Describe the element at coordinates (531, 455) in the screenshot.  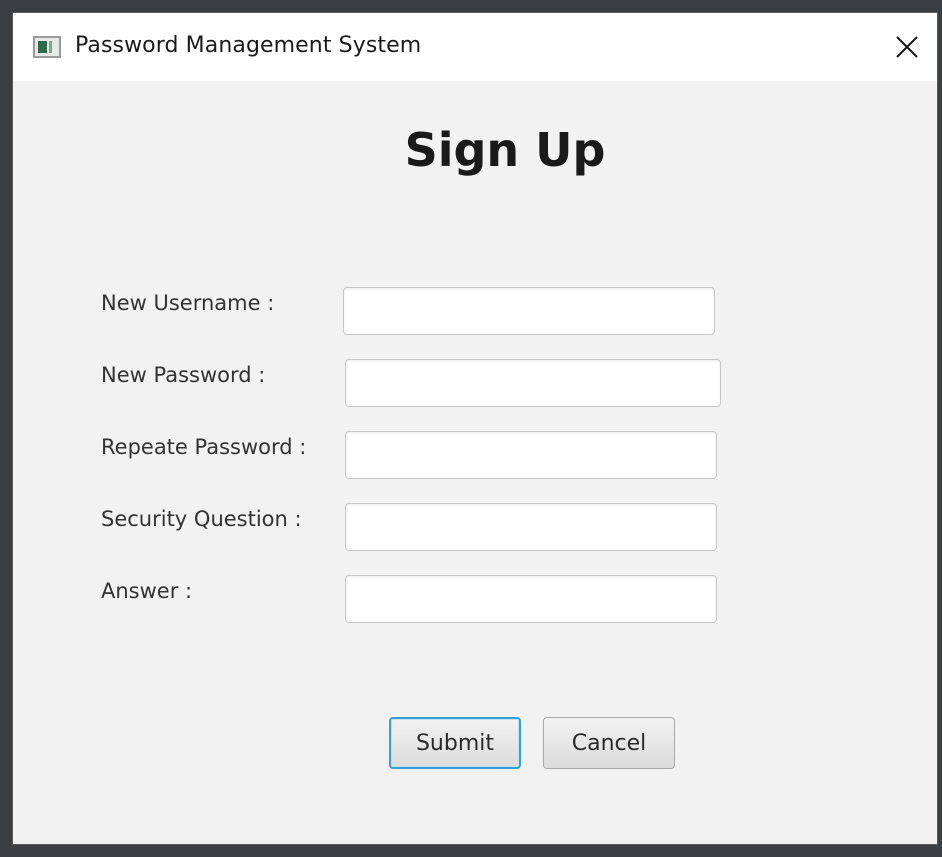
I see `repeat-password-input` at that location.